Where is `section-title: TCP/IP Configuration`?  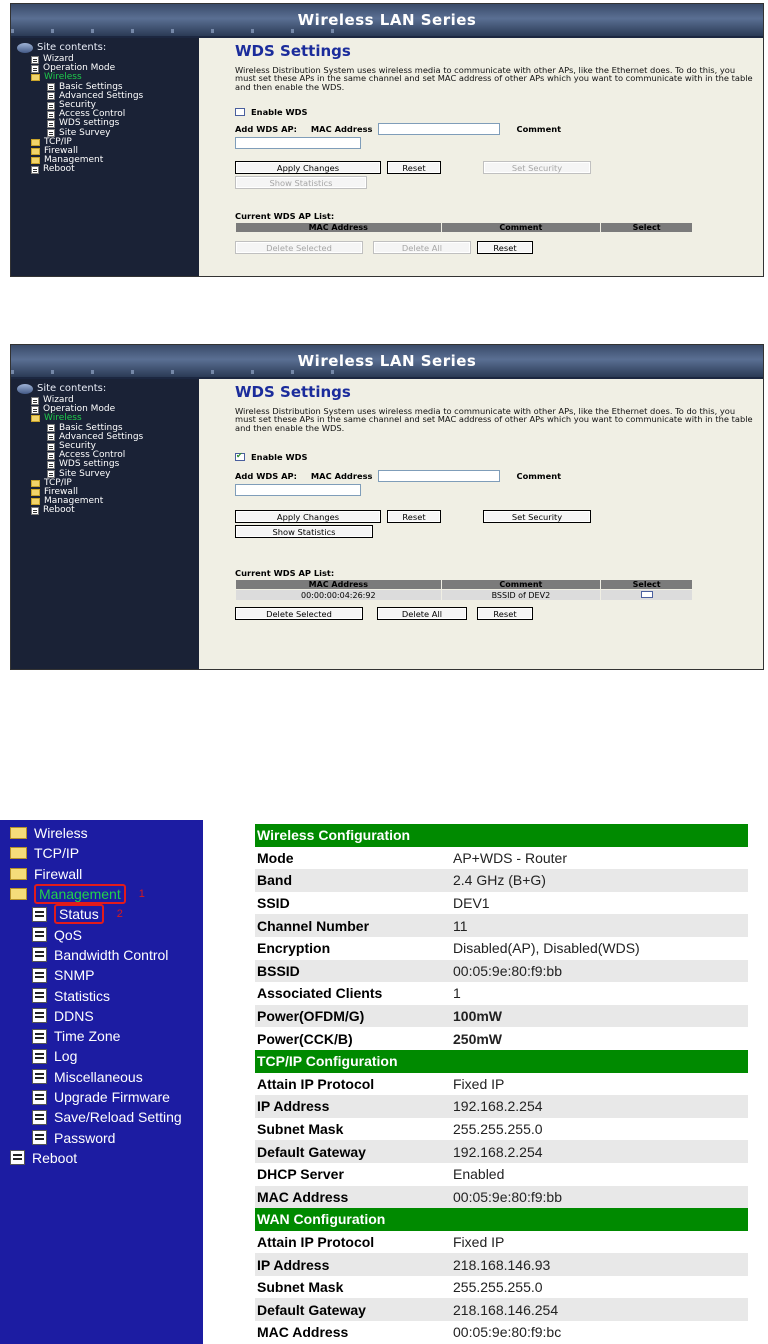 section-title: TCP/IP Configuration is located at coordinates (501, 1061).